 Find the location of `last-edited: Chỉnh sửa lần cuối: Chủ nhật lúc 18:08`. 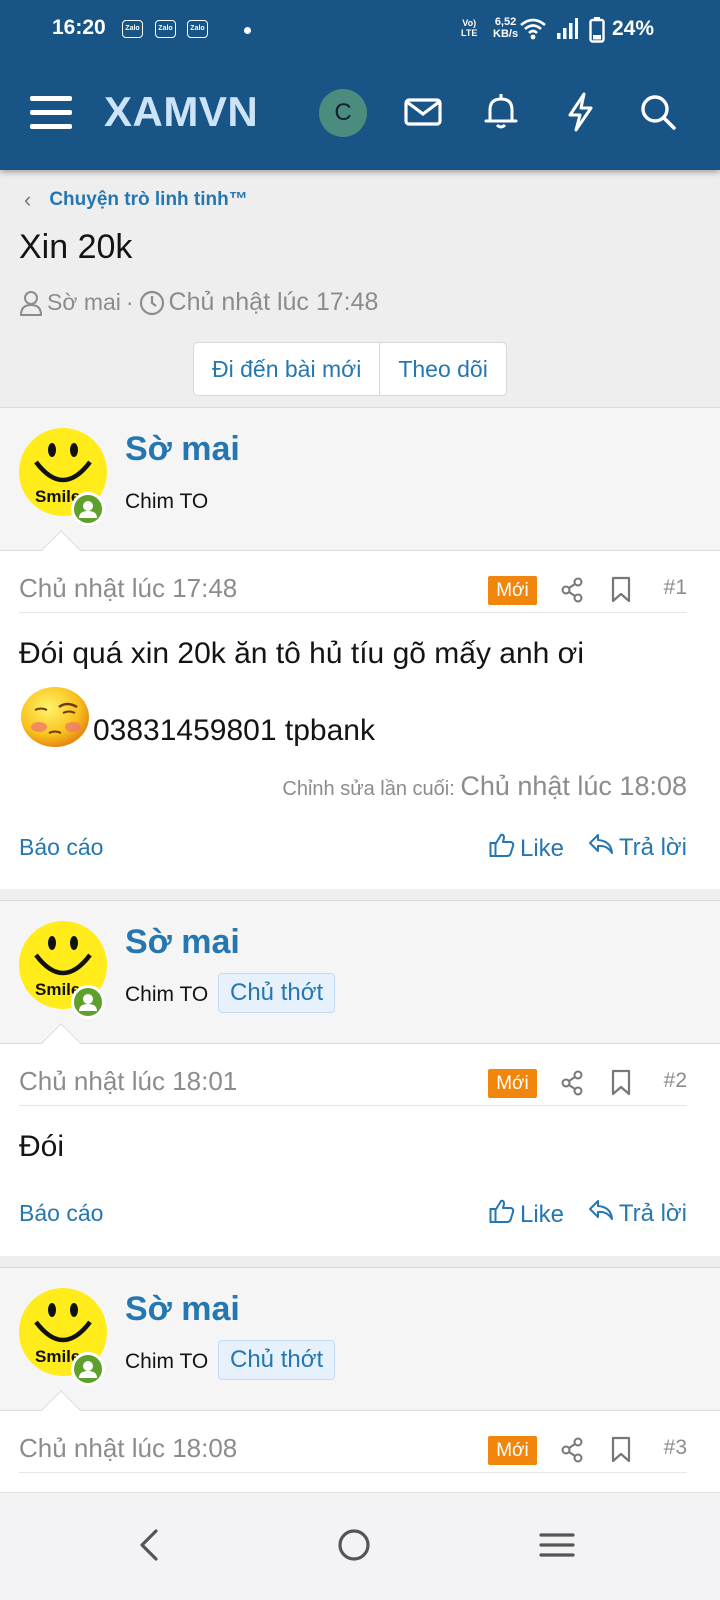

last-edited: Chỉnh sửa lần cuối: Chủ nhật lúc 18:08 is located at coordinates (484, 786).